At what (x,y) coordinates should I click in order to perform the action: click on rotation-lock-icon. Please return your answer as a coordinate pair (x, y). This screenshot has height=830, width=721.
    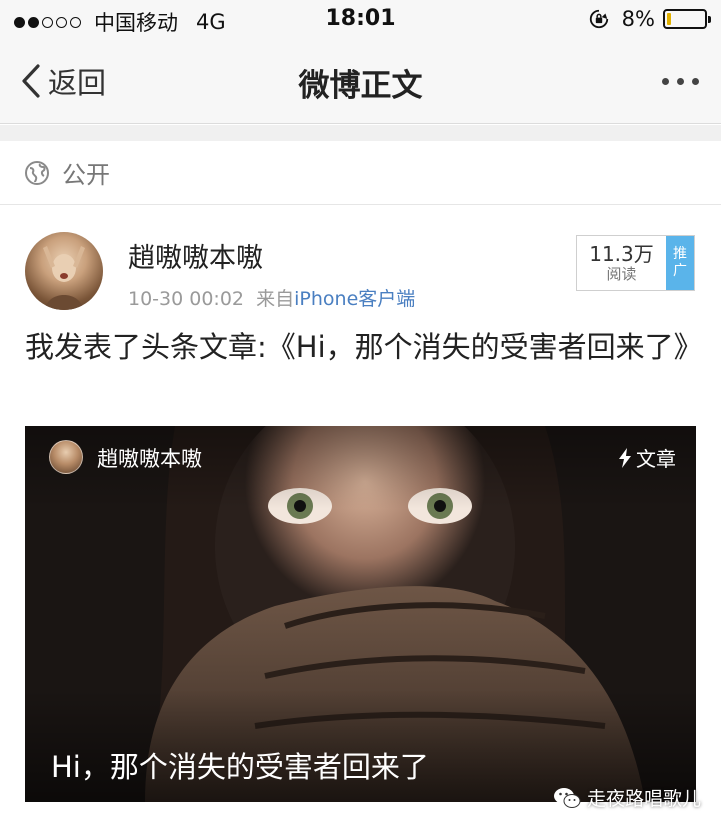
    Looking at the image, I should click on (598, 19).